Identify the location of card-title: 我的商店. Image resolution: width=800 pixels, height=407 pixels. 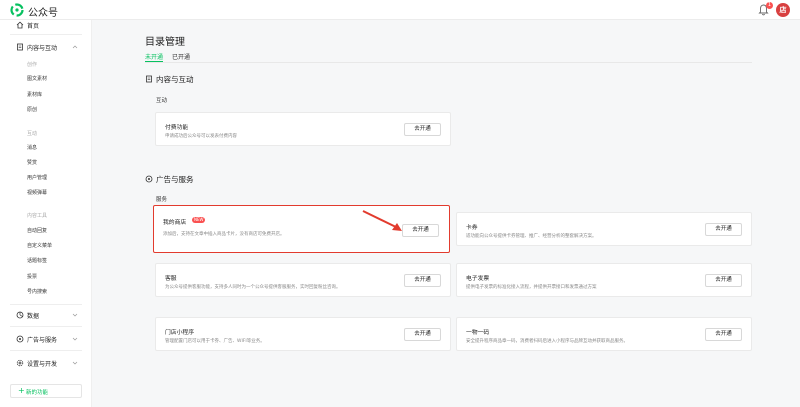
(175, 223).